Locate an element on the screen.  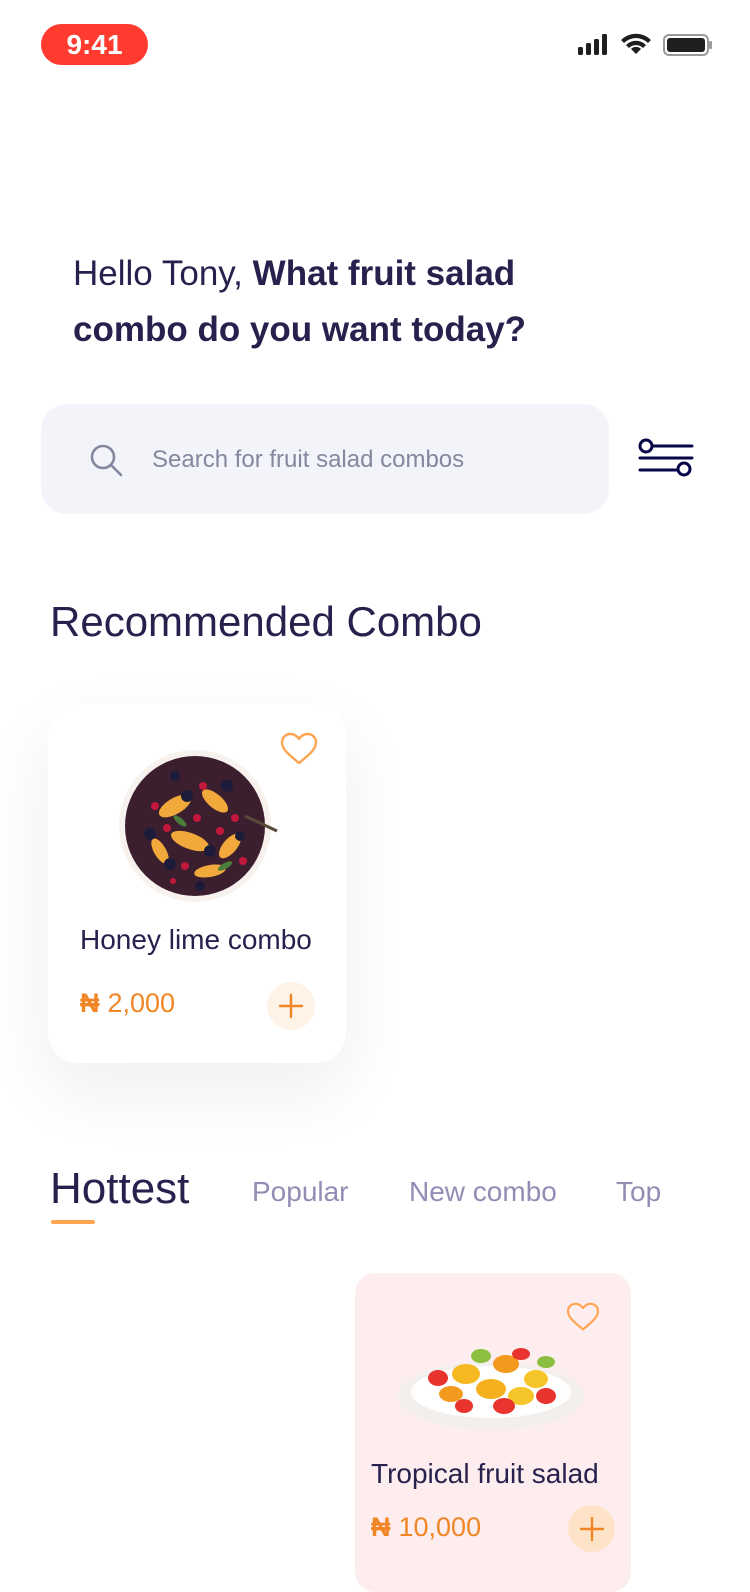
tab-popular: Popular is located at coordinates (300, 1192).